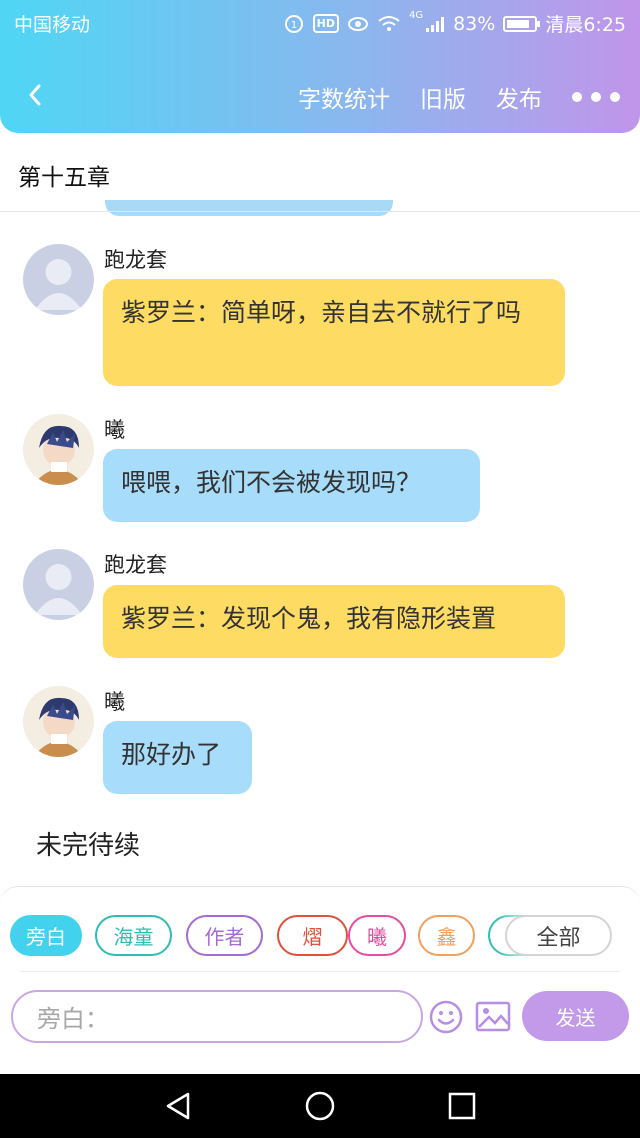 This screenshot has height=1138, width=640. I want to click on role-chip: 海童, so click(133, 935).